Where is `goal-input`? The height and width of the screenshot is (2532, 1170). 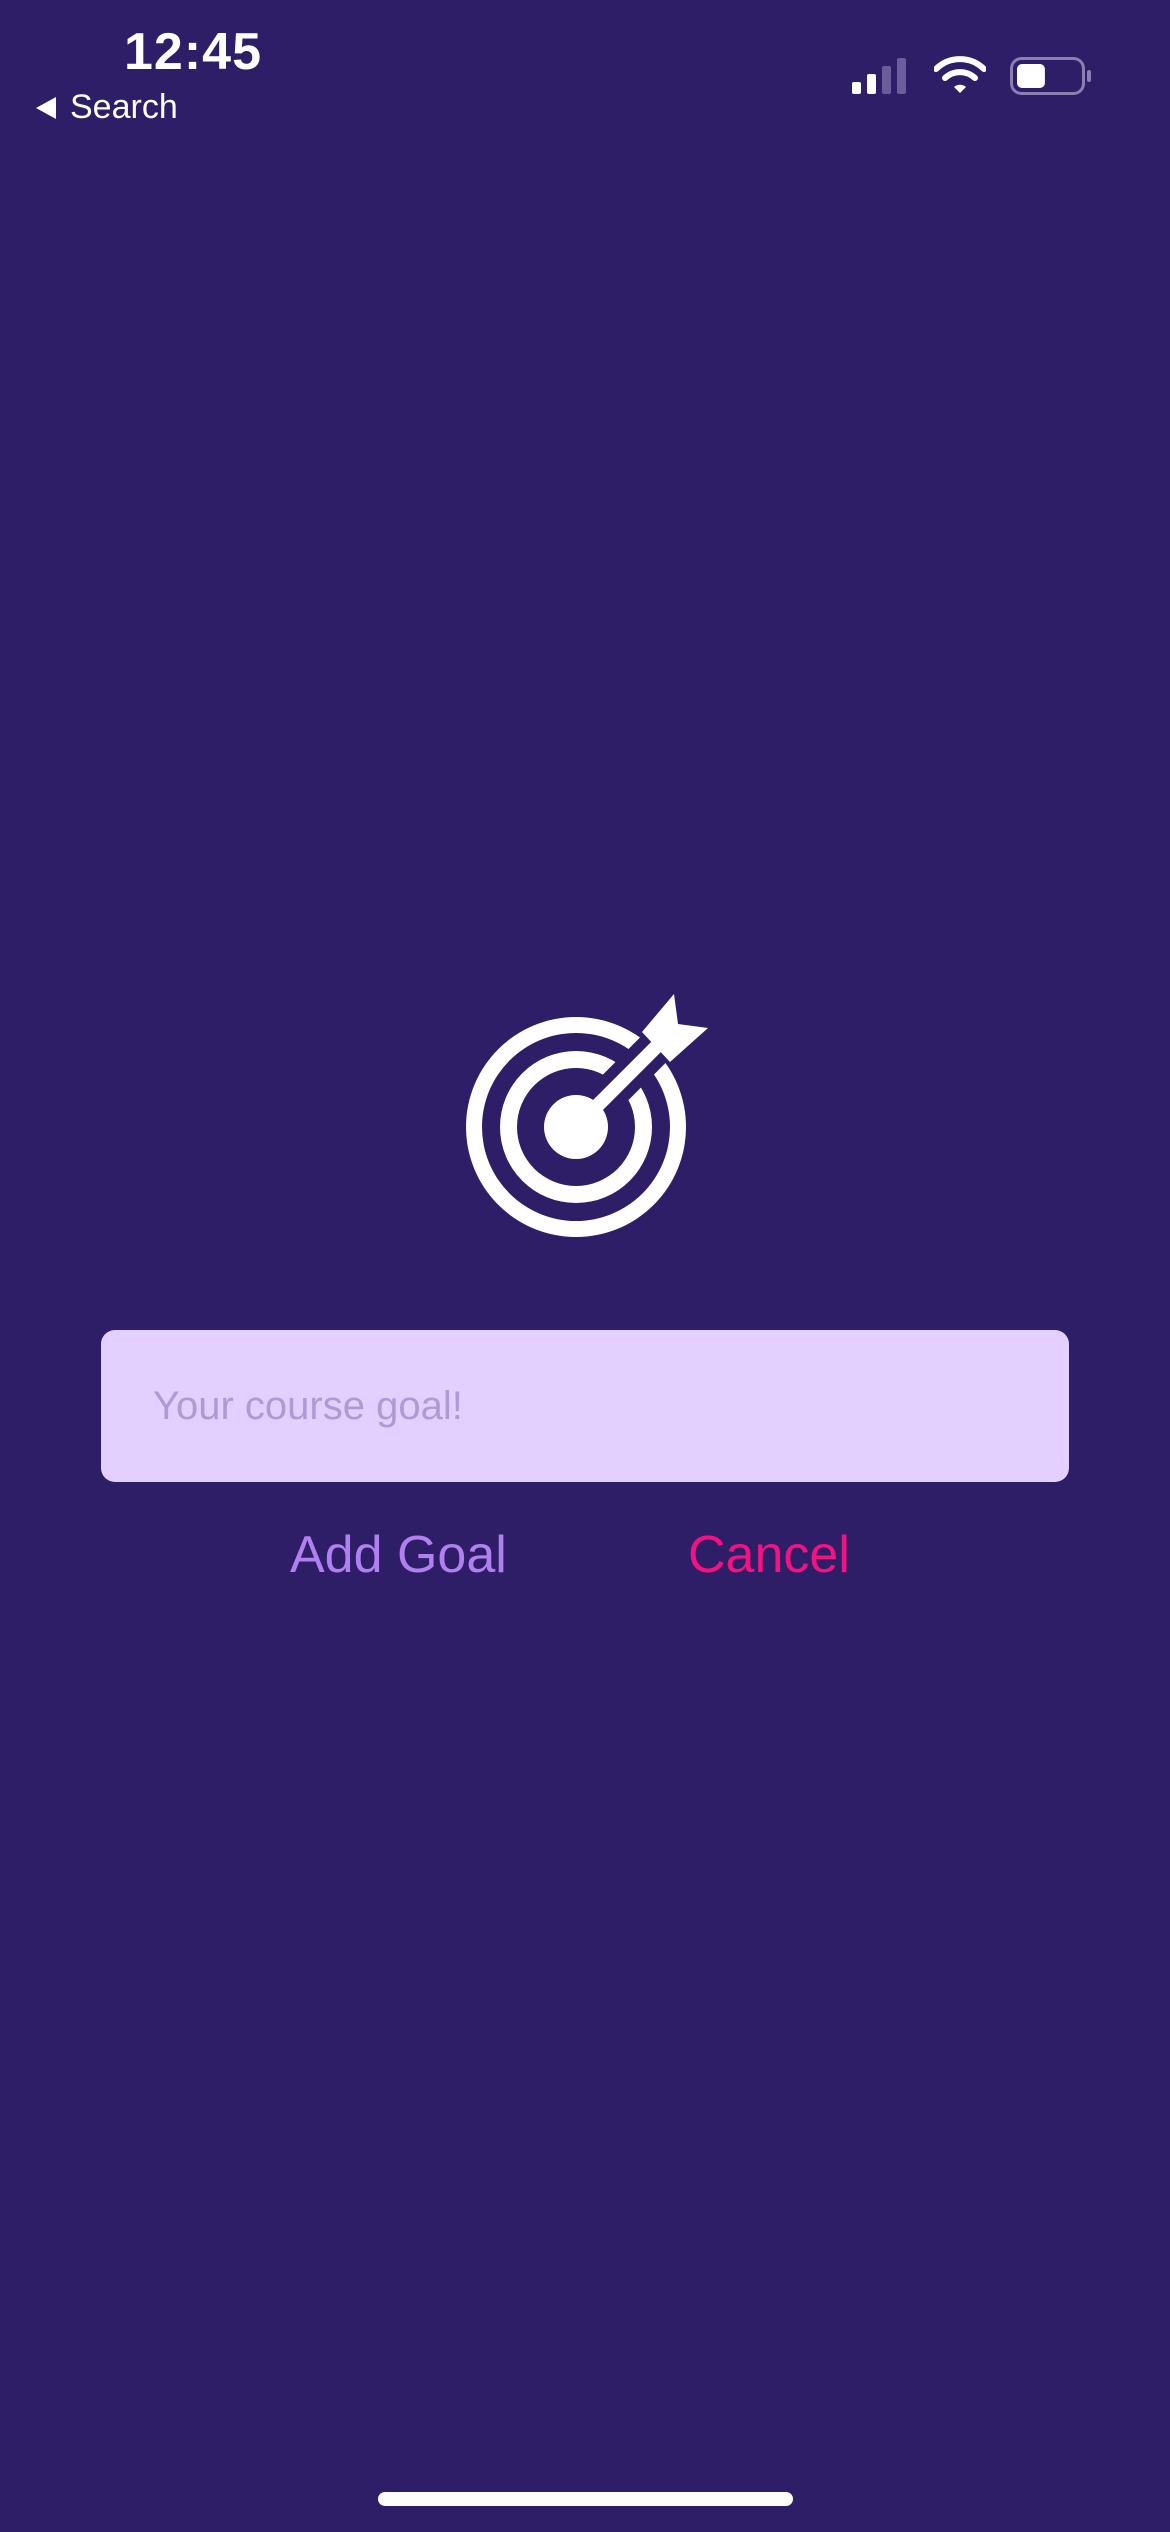
goal-input is located at coordinates (585, 1406).